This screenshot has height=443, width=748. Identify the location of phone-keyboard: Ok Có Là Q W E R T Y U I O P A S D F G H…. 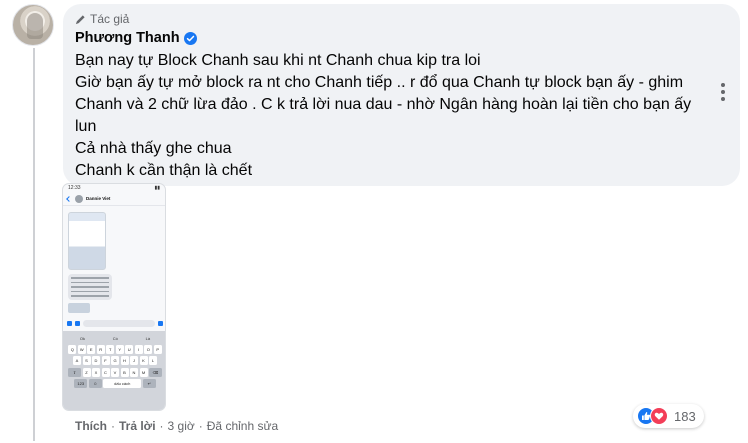
(114, 370).